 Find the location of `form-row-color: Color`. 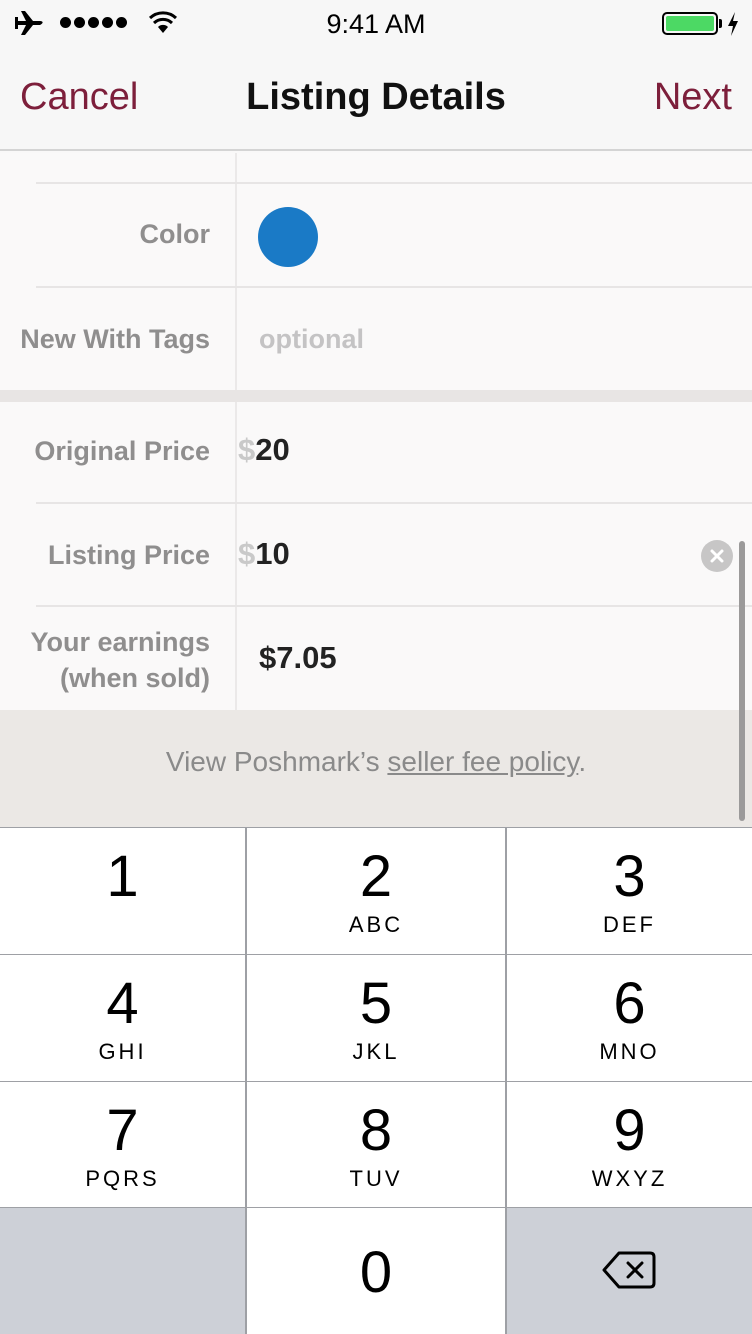

form-row-color: Color is located at coordinates (376, 236).